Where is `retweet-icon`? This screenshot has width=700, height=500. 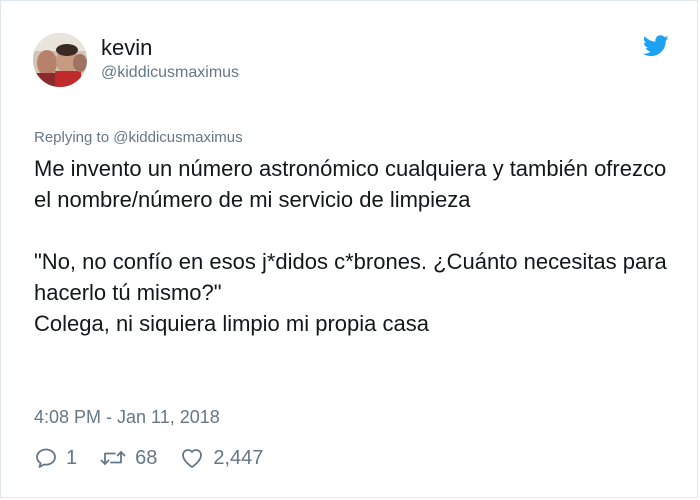
retweet-icon is located at coordinates (113, 458).